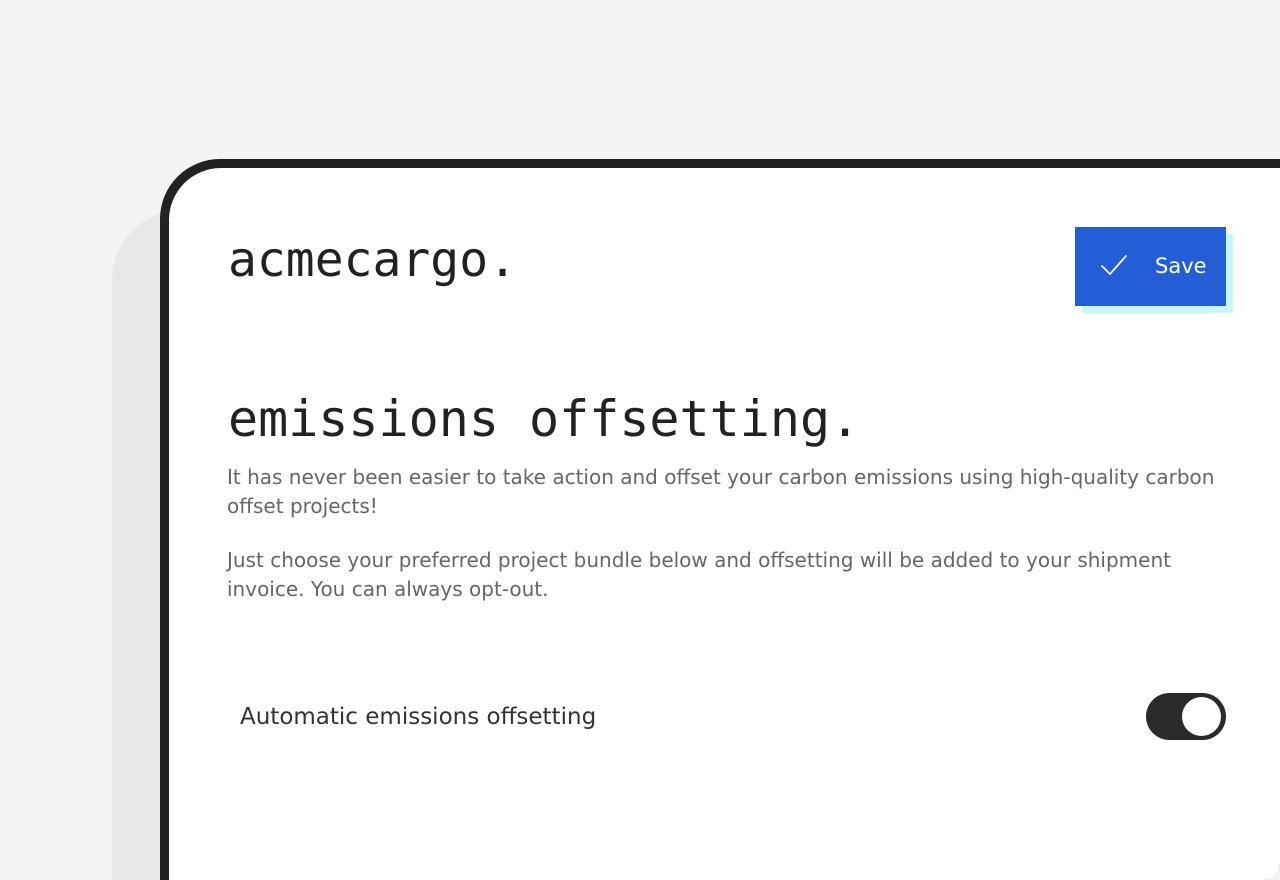 This screenshot has width=1280, height=880. I want to click on check-icon, so click(1114, 265).